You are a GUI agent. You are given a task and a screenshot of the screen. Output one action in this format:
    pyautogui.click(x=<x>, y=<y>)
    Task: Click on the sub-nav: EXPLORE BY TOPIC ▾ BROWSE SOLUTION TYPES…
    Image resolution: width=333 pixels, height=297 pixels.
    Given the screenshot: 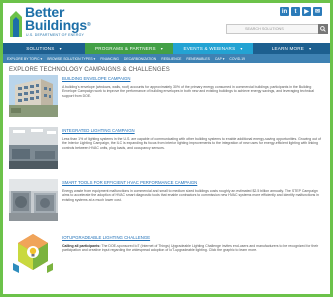 What is the action you would take?
    pyautogui.click(x=166, y=58)
    